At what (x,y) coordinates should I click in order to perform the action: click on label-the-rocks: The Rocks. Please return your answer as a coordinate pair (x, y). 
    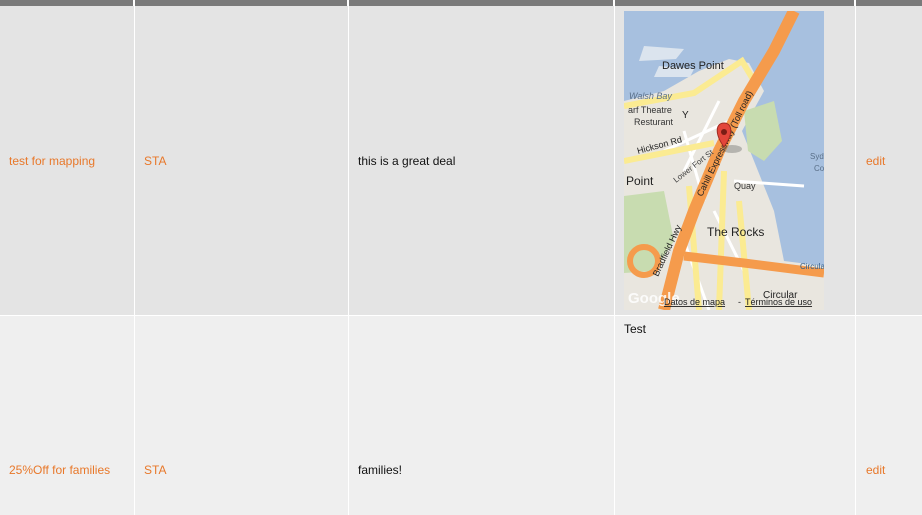
    Looking at the image, I should click on (735, 232).